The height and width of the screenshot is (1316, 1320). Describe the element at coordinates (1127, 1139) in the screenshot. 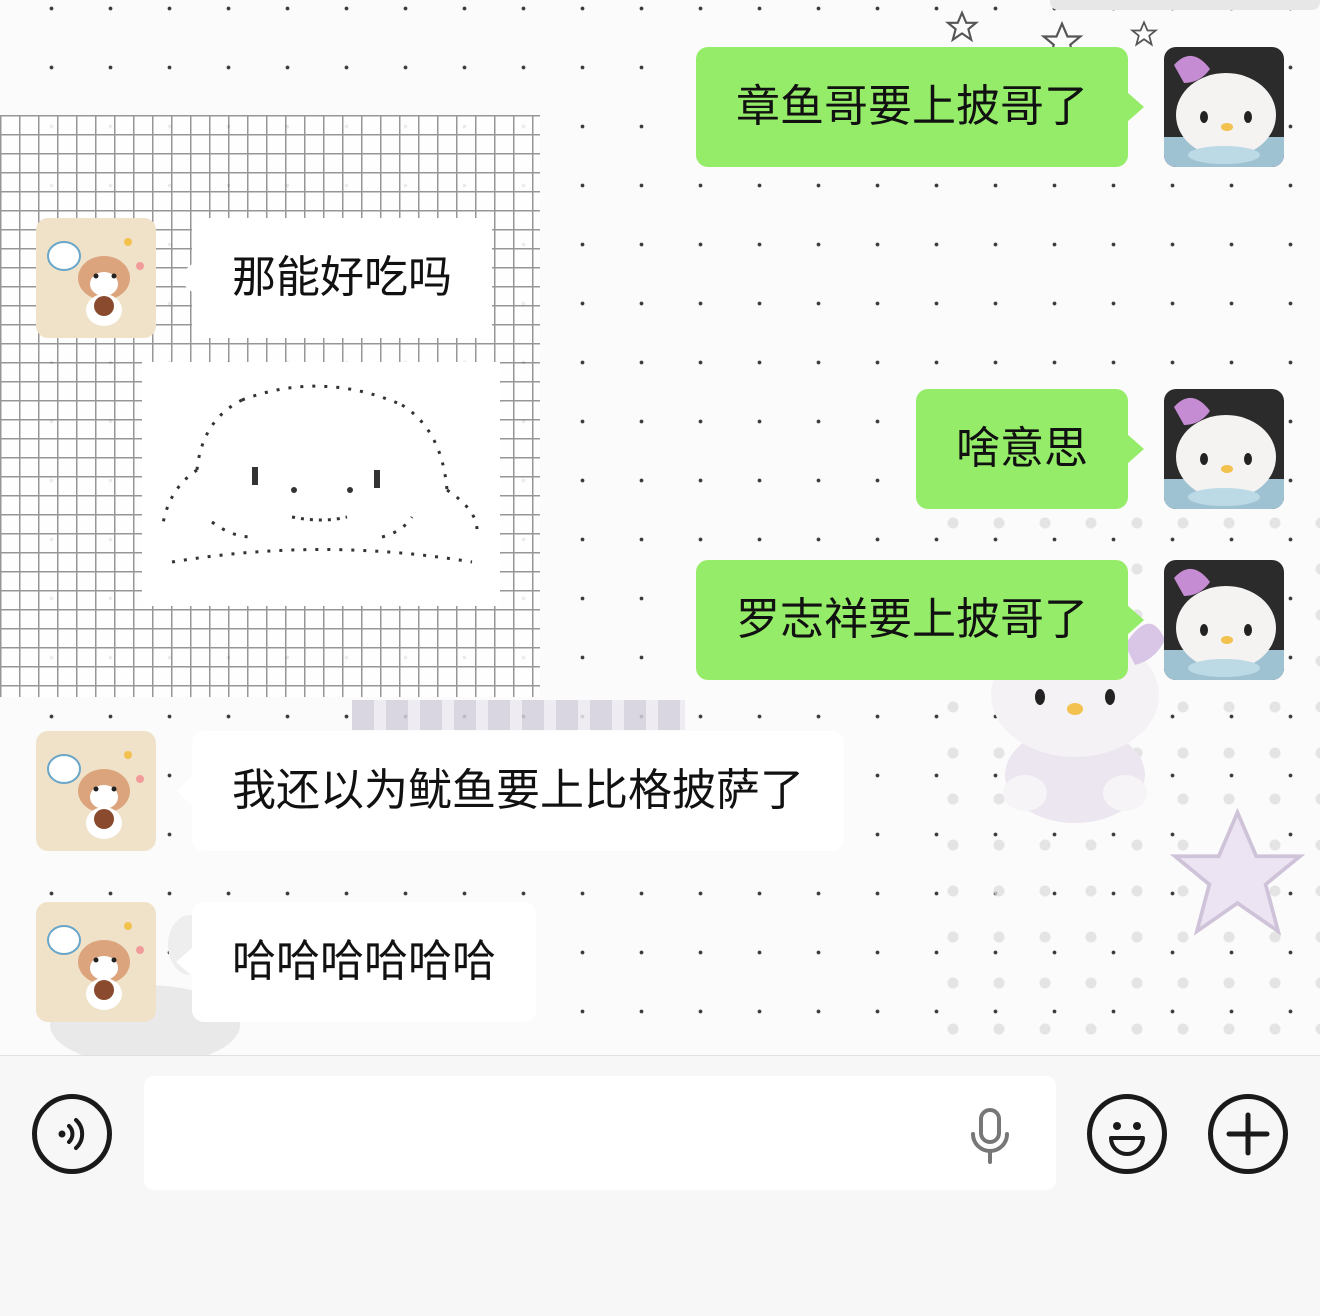

I see `emoji-icon` at that location.